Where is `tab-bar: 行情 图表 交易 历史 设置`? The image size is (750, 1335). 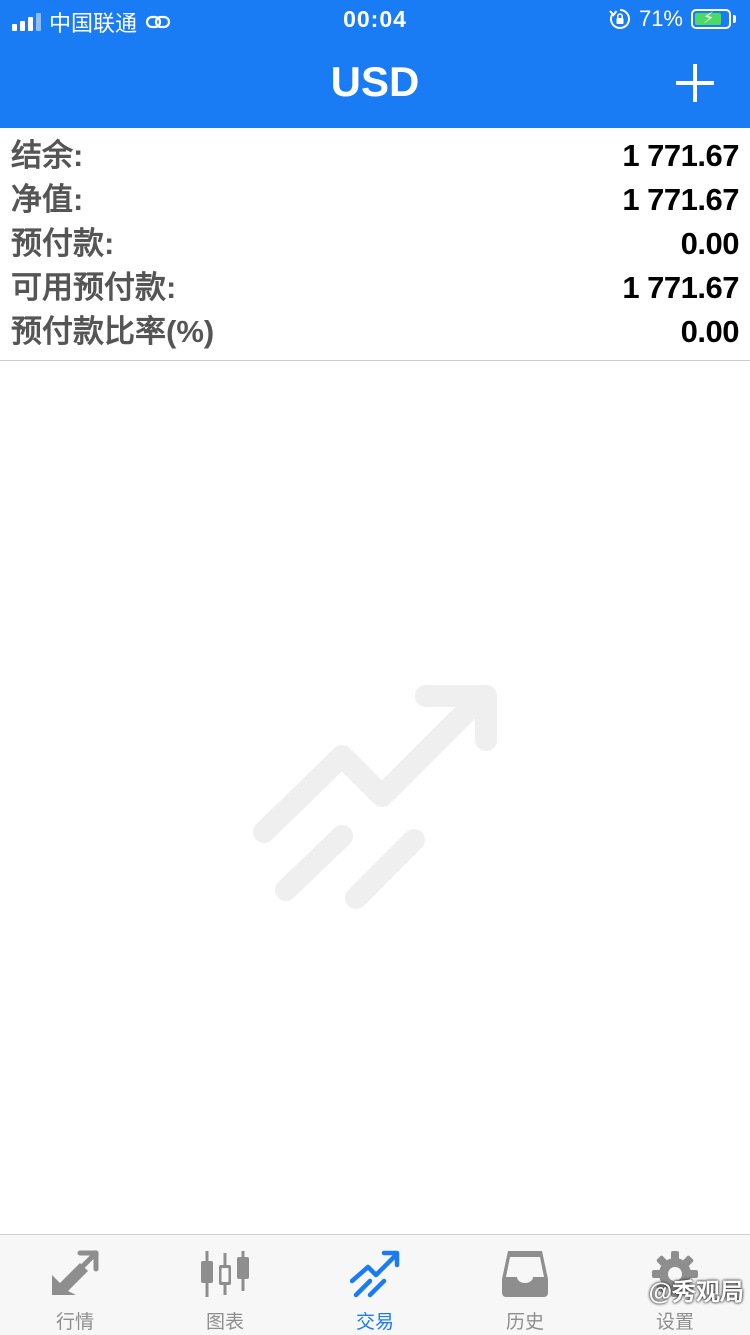 tab-bar: 行情 图表 交易 历史 设置 is located at coordinates (375, 1284).